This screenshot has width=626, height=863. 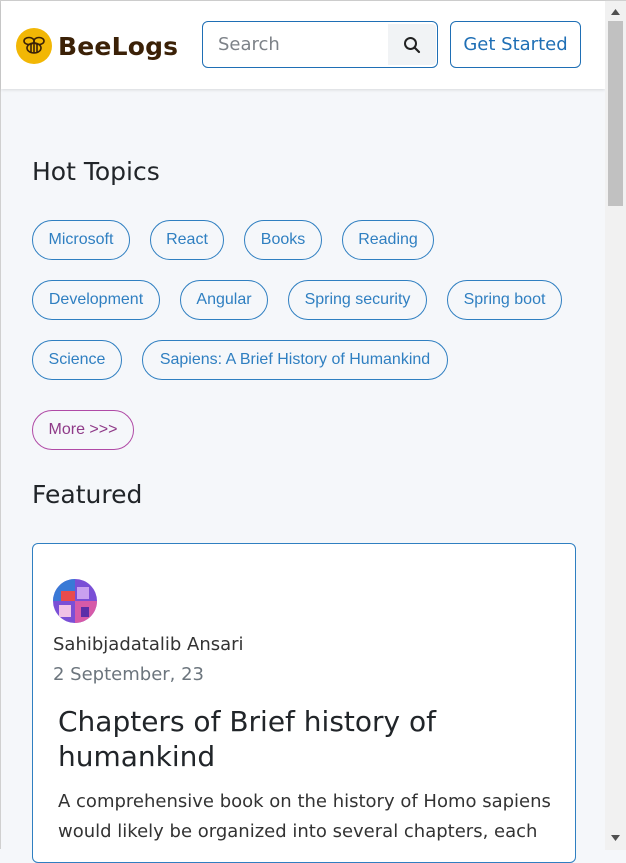 What do you see at coordinates (75, 601) in the screenshot?
I see `avatar` at bounding box center [75, 601].